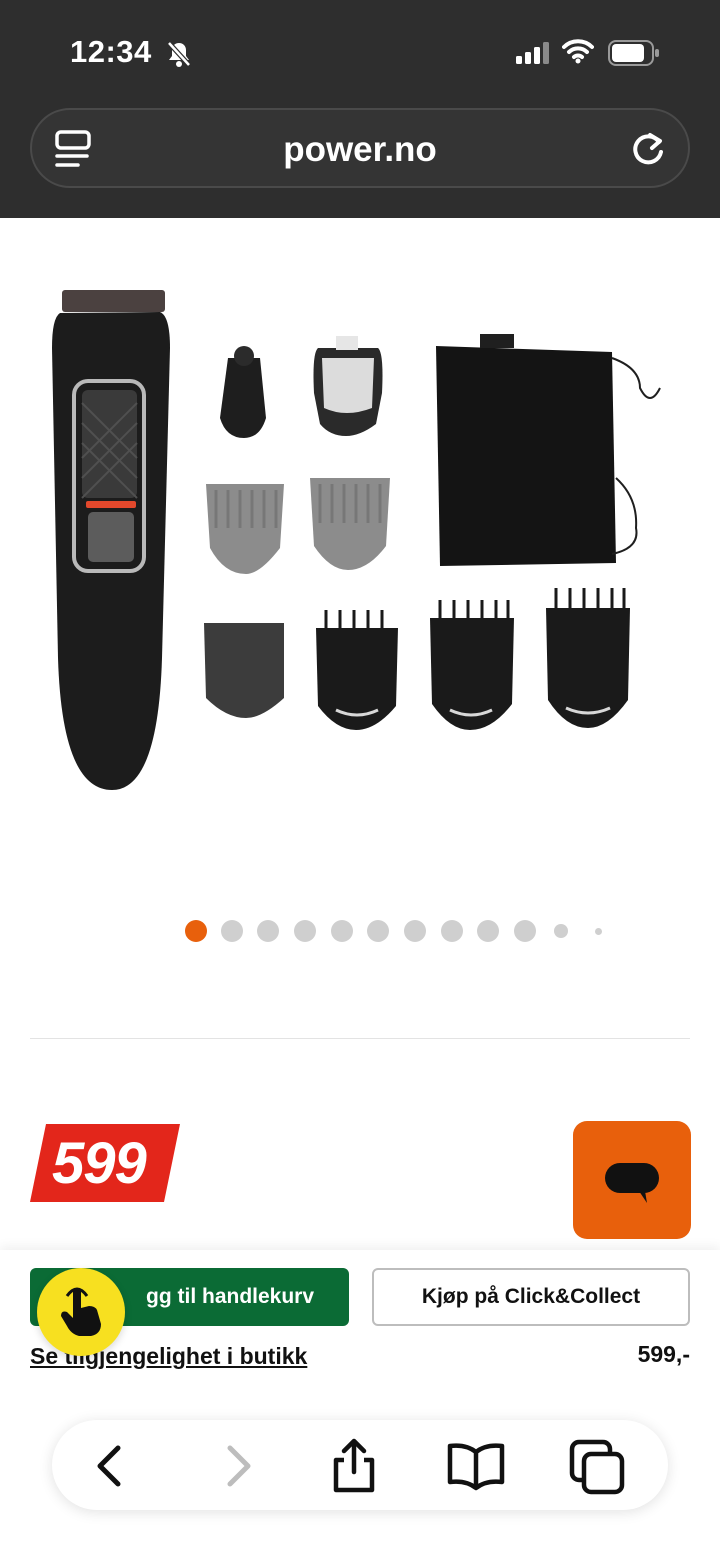 The height and width of the screenshot is (1561, 720). What do you see at coordinates (236, 1466) in the screenshot?
I see `forward-icon` at bounding box center [236, 1466].